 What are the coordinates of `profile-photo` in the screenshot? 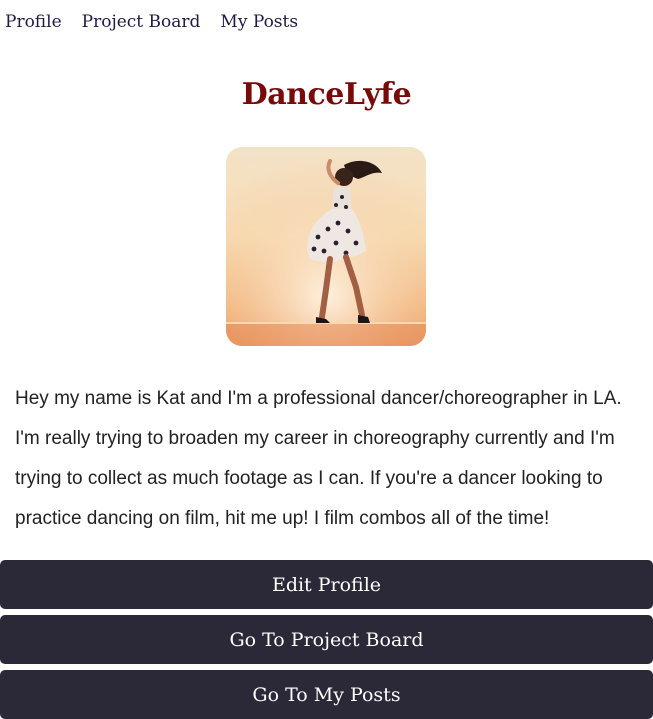 It's located at (326, 246).